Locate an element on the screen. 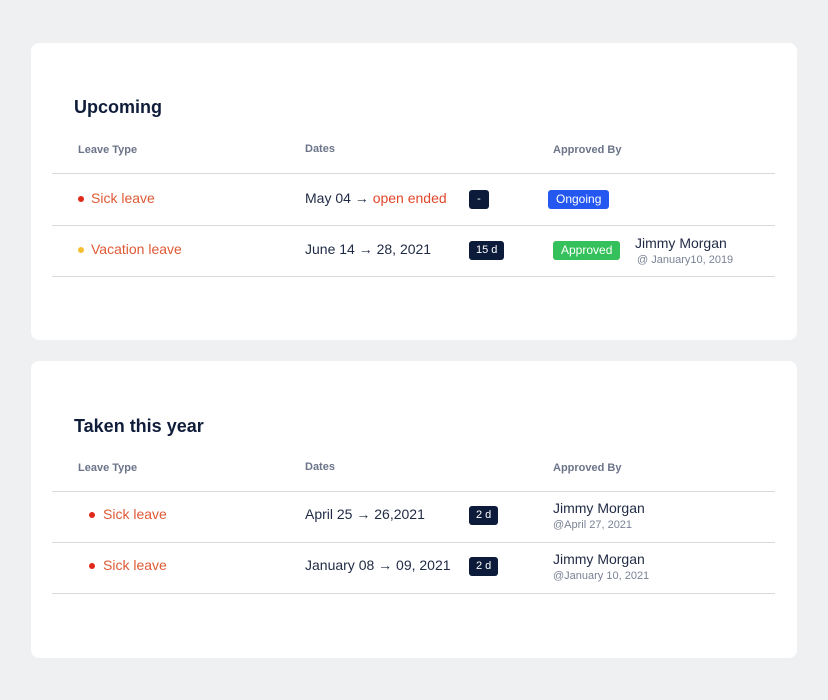  yellow-dot-icon is located at coordinates (81, 250).